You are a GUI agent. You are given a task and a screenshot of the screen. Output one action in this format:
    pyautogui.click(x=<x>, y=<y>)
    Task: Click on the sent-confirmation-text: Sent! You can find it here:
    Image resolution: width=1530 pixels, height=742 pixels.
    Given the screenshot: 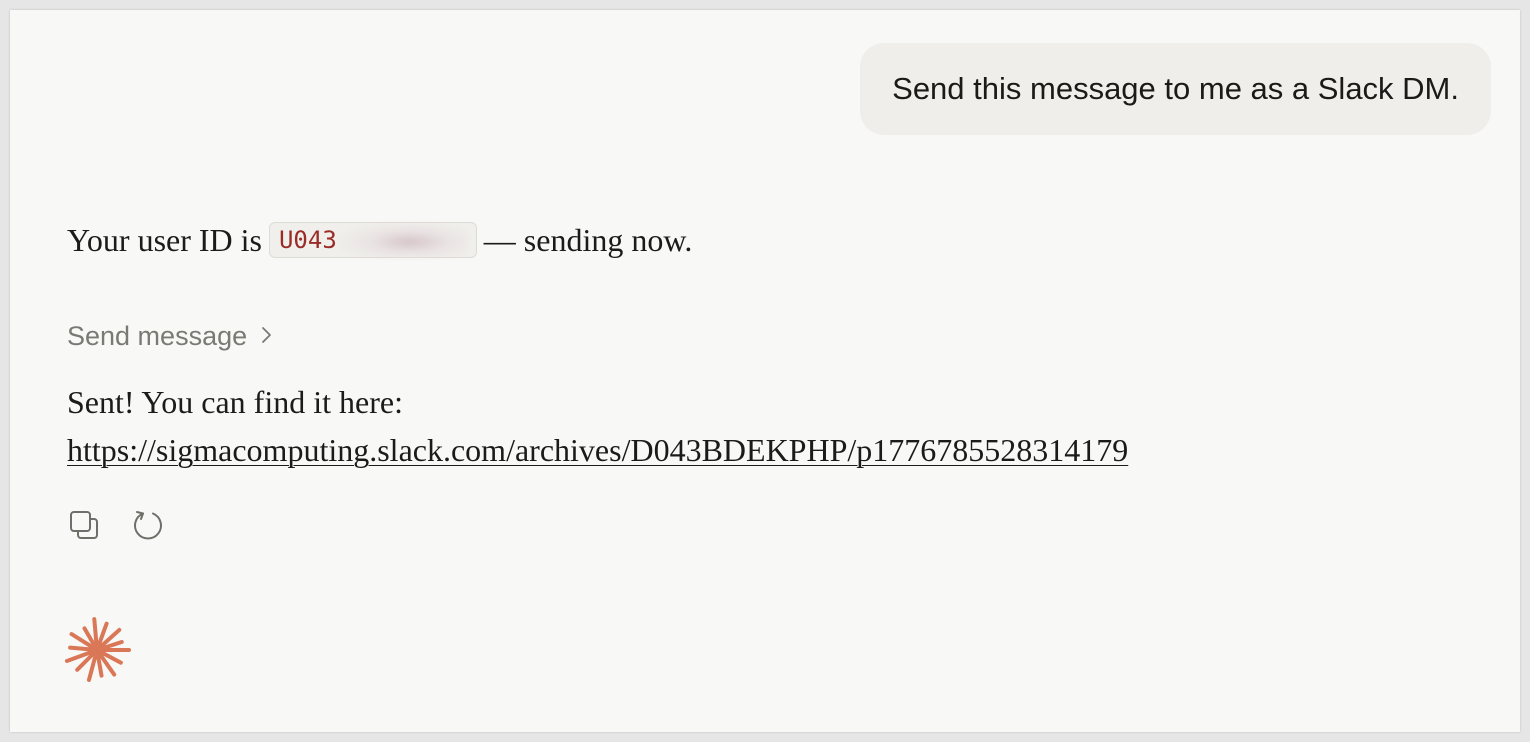 What is the action you would take?
    pyautogui.click(x=235, y=402)
    